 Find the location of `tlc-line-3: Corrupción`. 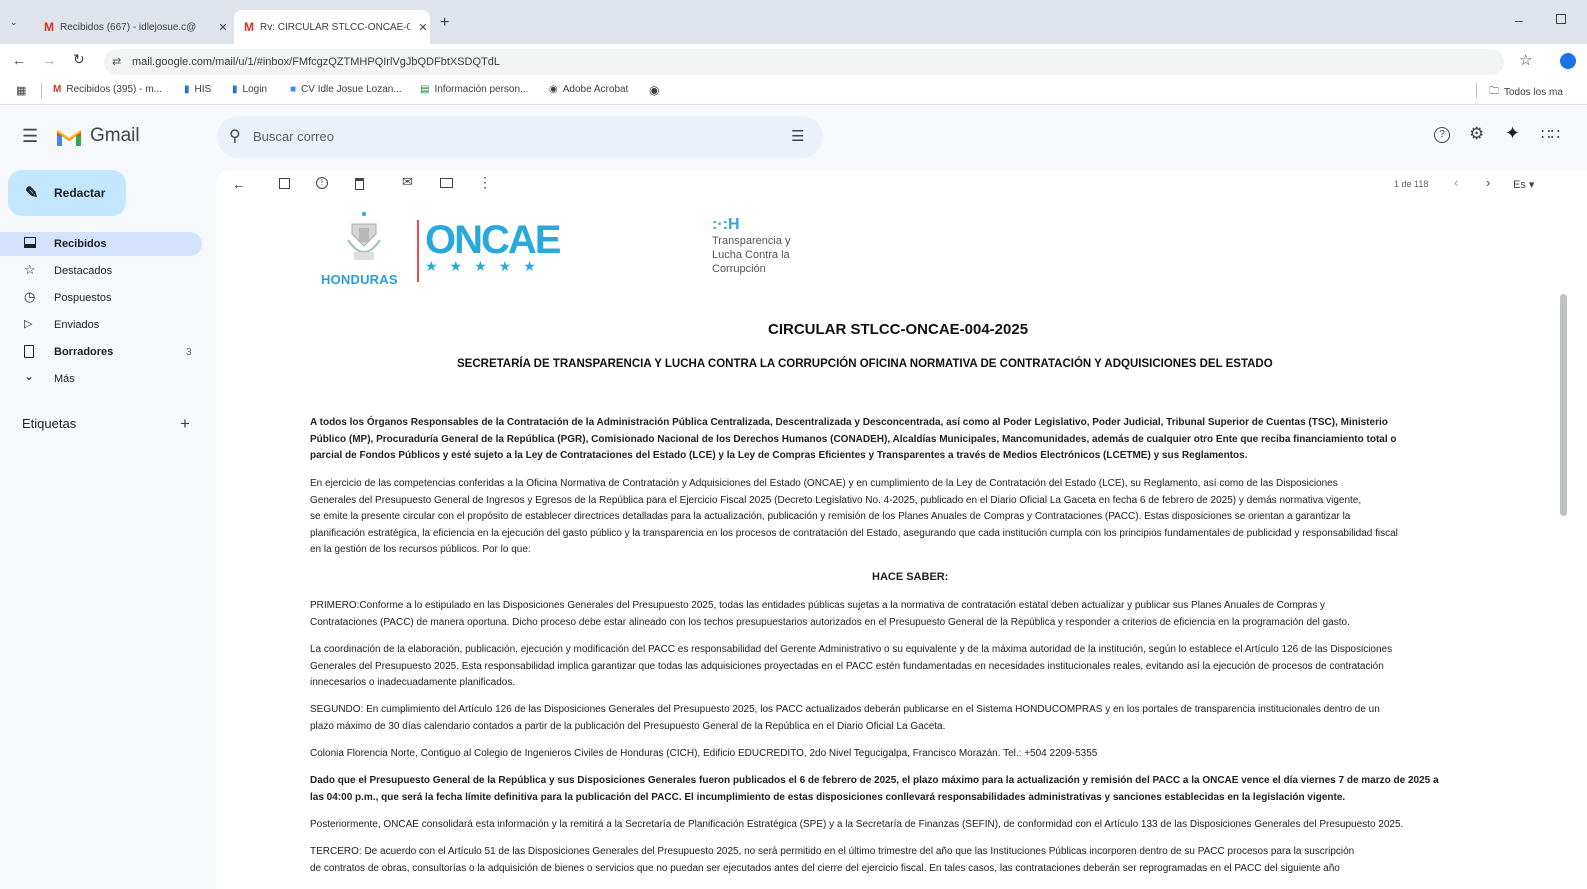

tlc-line-3: Corrupción is located at coordinates (739, 269).